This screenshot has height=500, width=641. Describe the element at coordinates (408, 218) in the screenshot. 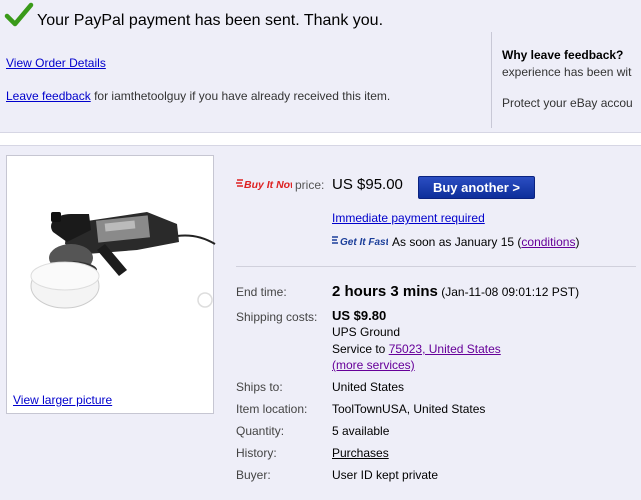

I see `immediate-payment-link: Immediate payment required` at that location.